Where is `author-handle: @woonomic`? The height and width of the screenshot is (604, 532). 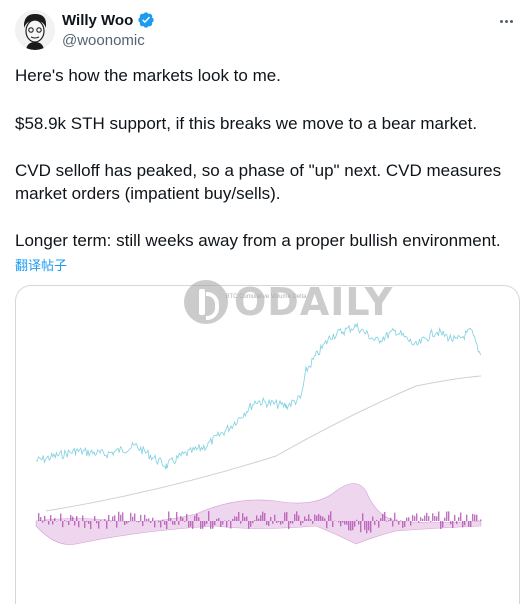
author-handle: @woonomic is located at coordinates (103, 40).